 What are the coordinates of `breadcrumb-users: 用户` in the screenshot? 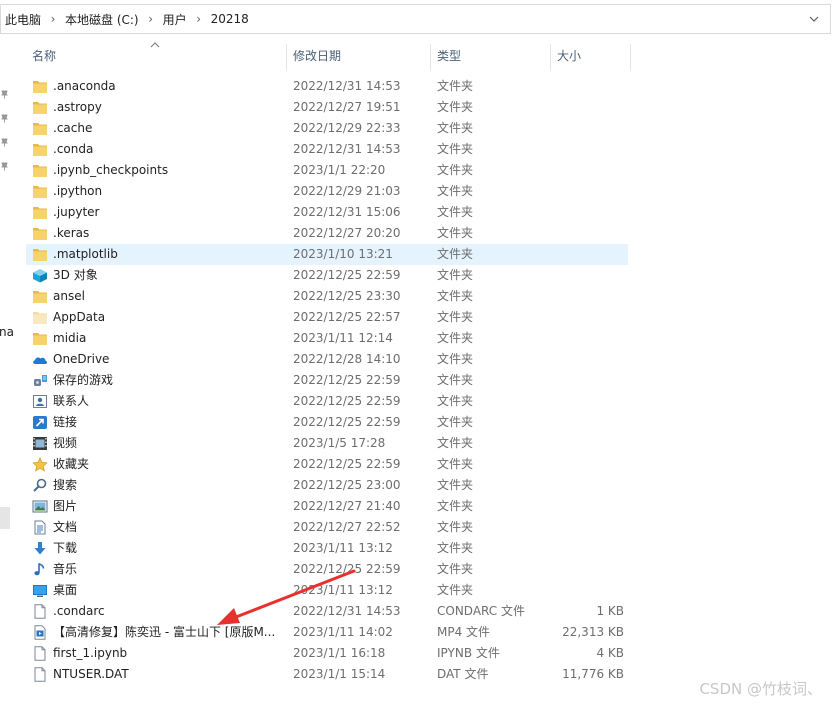 It's located at (175, 19).